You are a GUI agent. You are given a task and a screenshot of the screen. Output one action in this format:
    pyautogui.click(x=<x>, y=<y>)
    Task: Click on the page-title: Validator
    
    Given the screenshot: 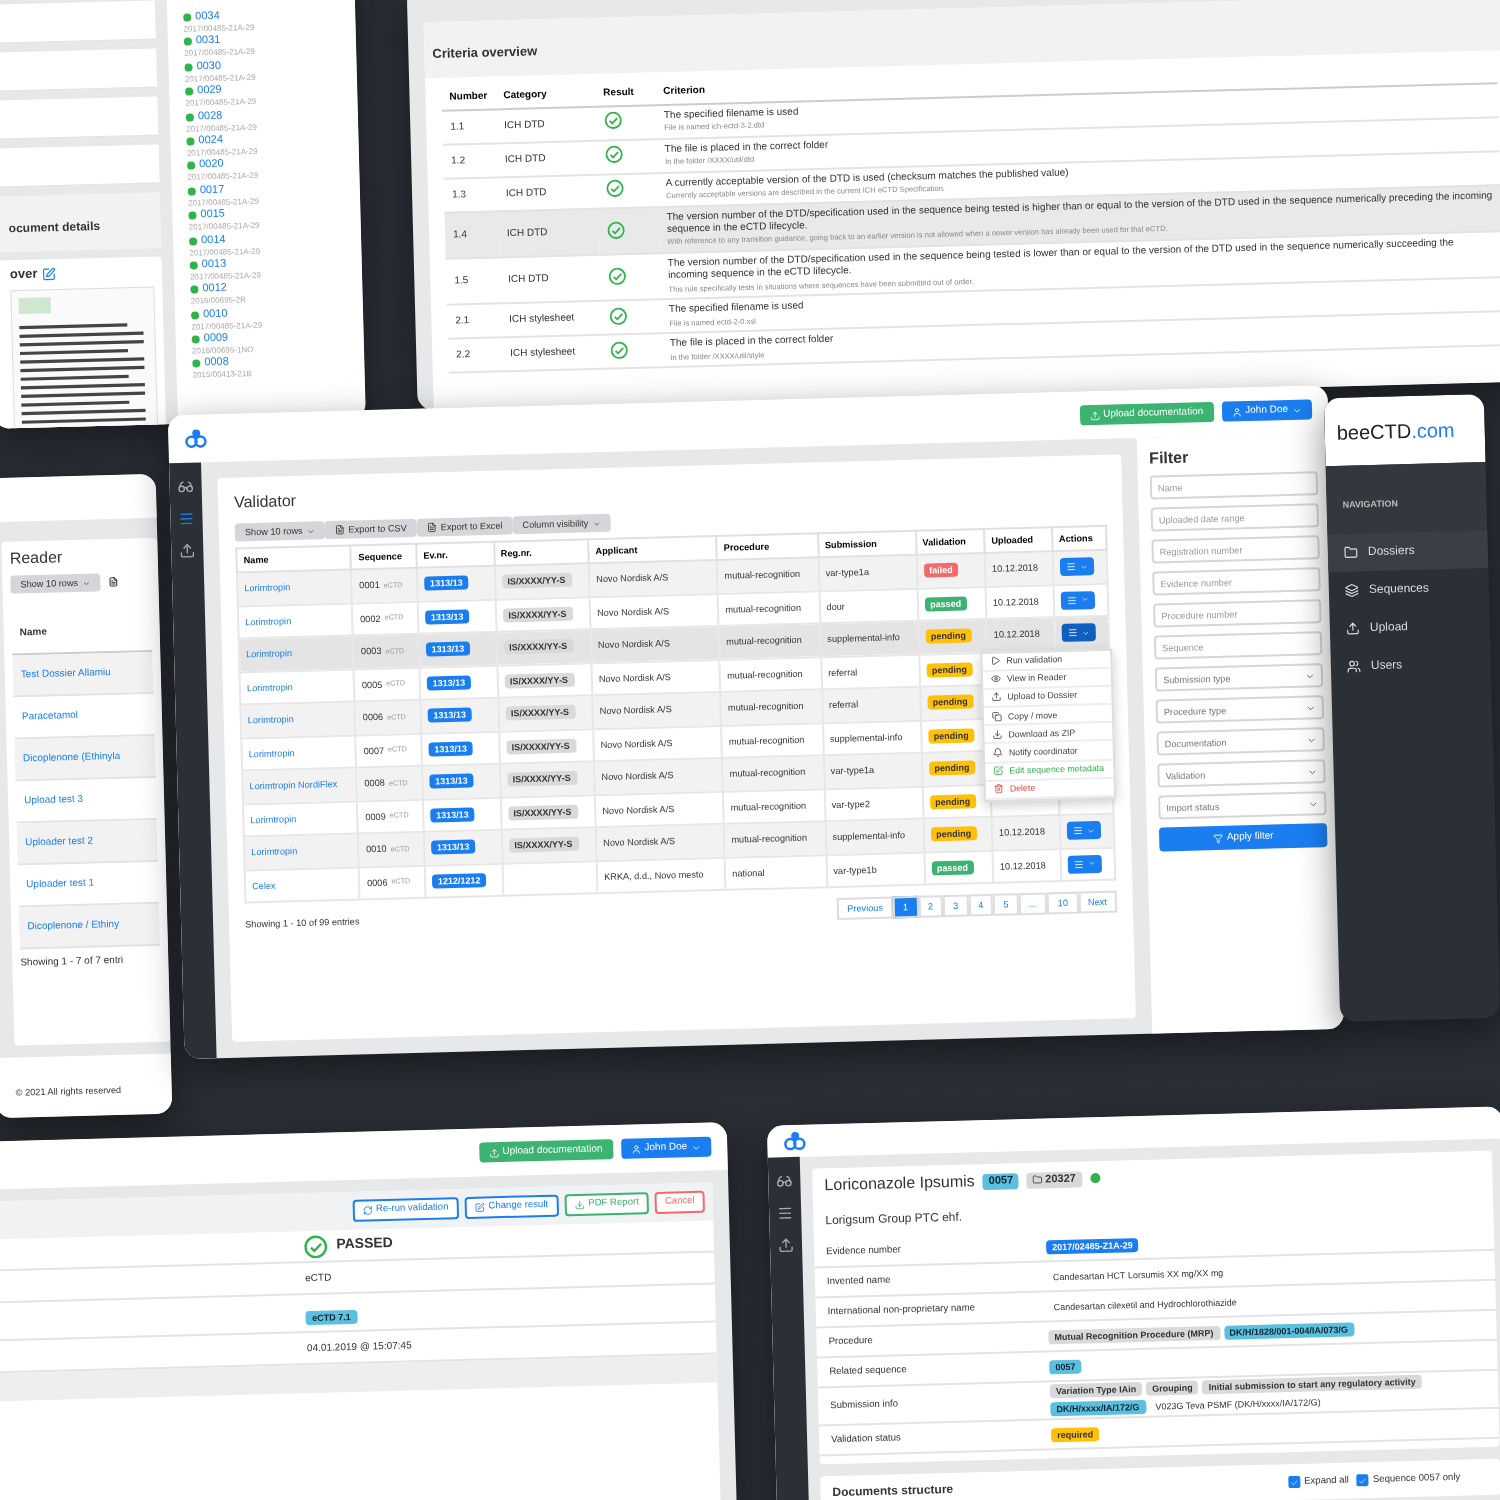 What is the action you would take?
    pyautogui.click(x=266, y=500)
    